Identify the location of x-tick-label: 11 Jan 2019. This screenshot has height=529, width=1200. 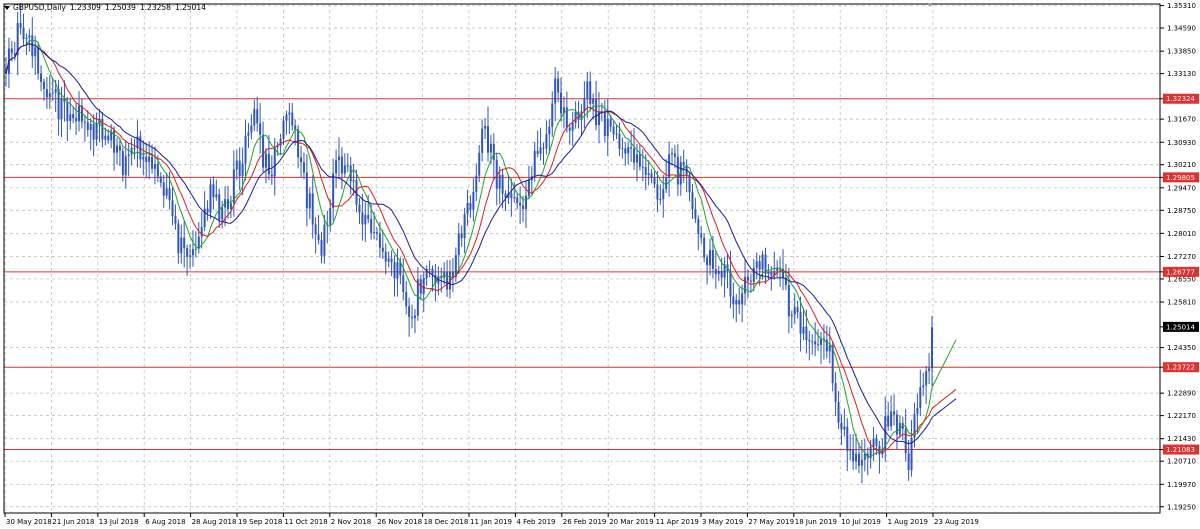
(491, 522).